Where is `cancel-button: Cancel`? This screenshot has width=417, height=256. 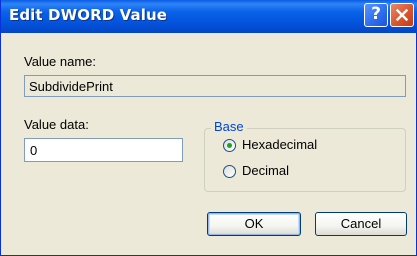 cancel-button: Cancel is located at coordinates (361, 224).